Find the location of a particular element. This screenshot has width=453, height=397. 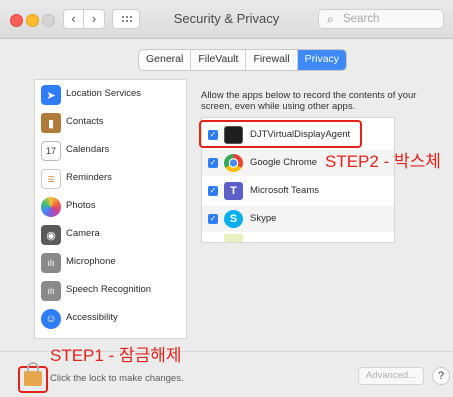

camera-icon: ◉ is located at coordinates (51, 235).